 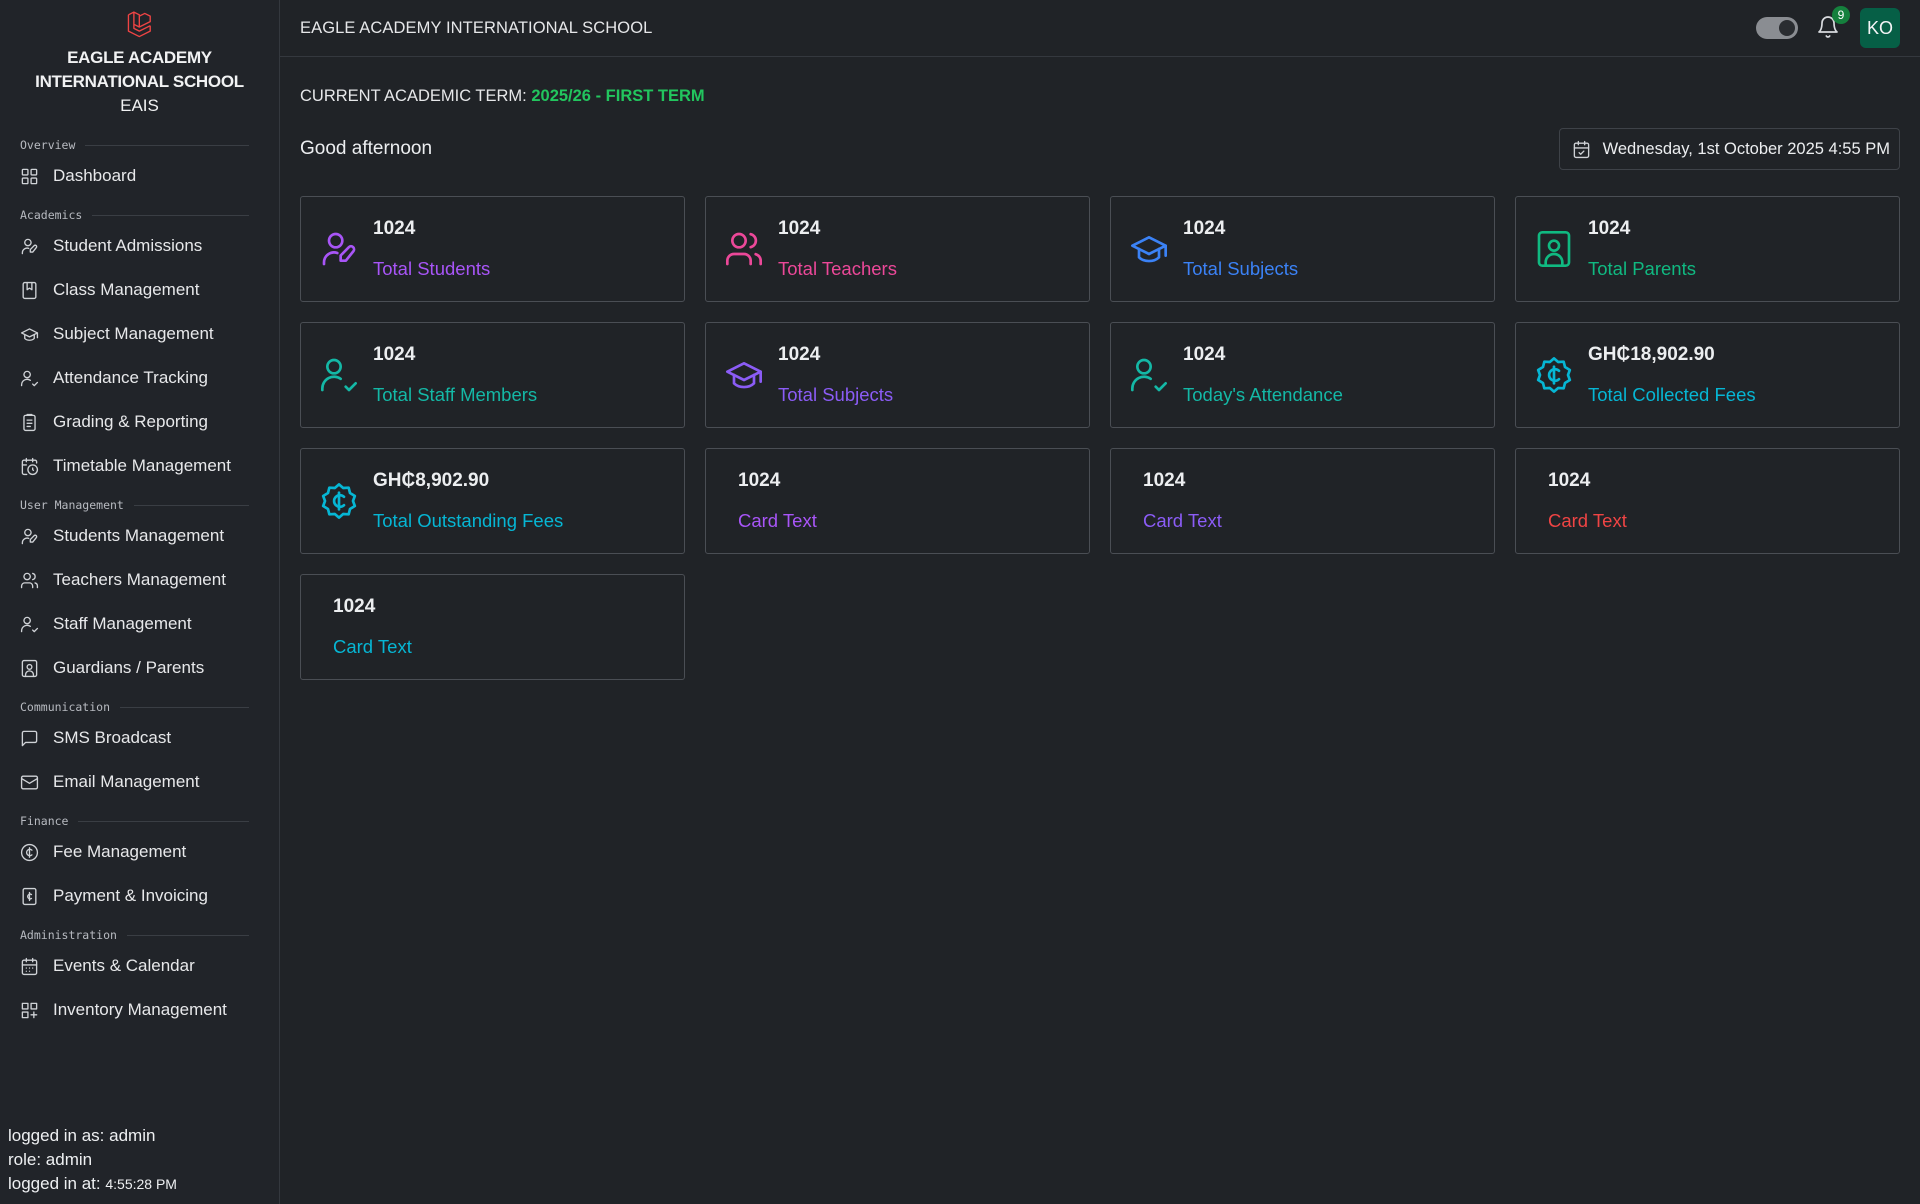 What do you see at coordinates (431, 249) in the screenshot?
I see `card-body: 1024 Total Students` at bounding box center [431, 249].